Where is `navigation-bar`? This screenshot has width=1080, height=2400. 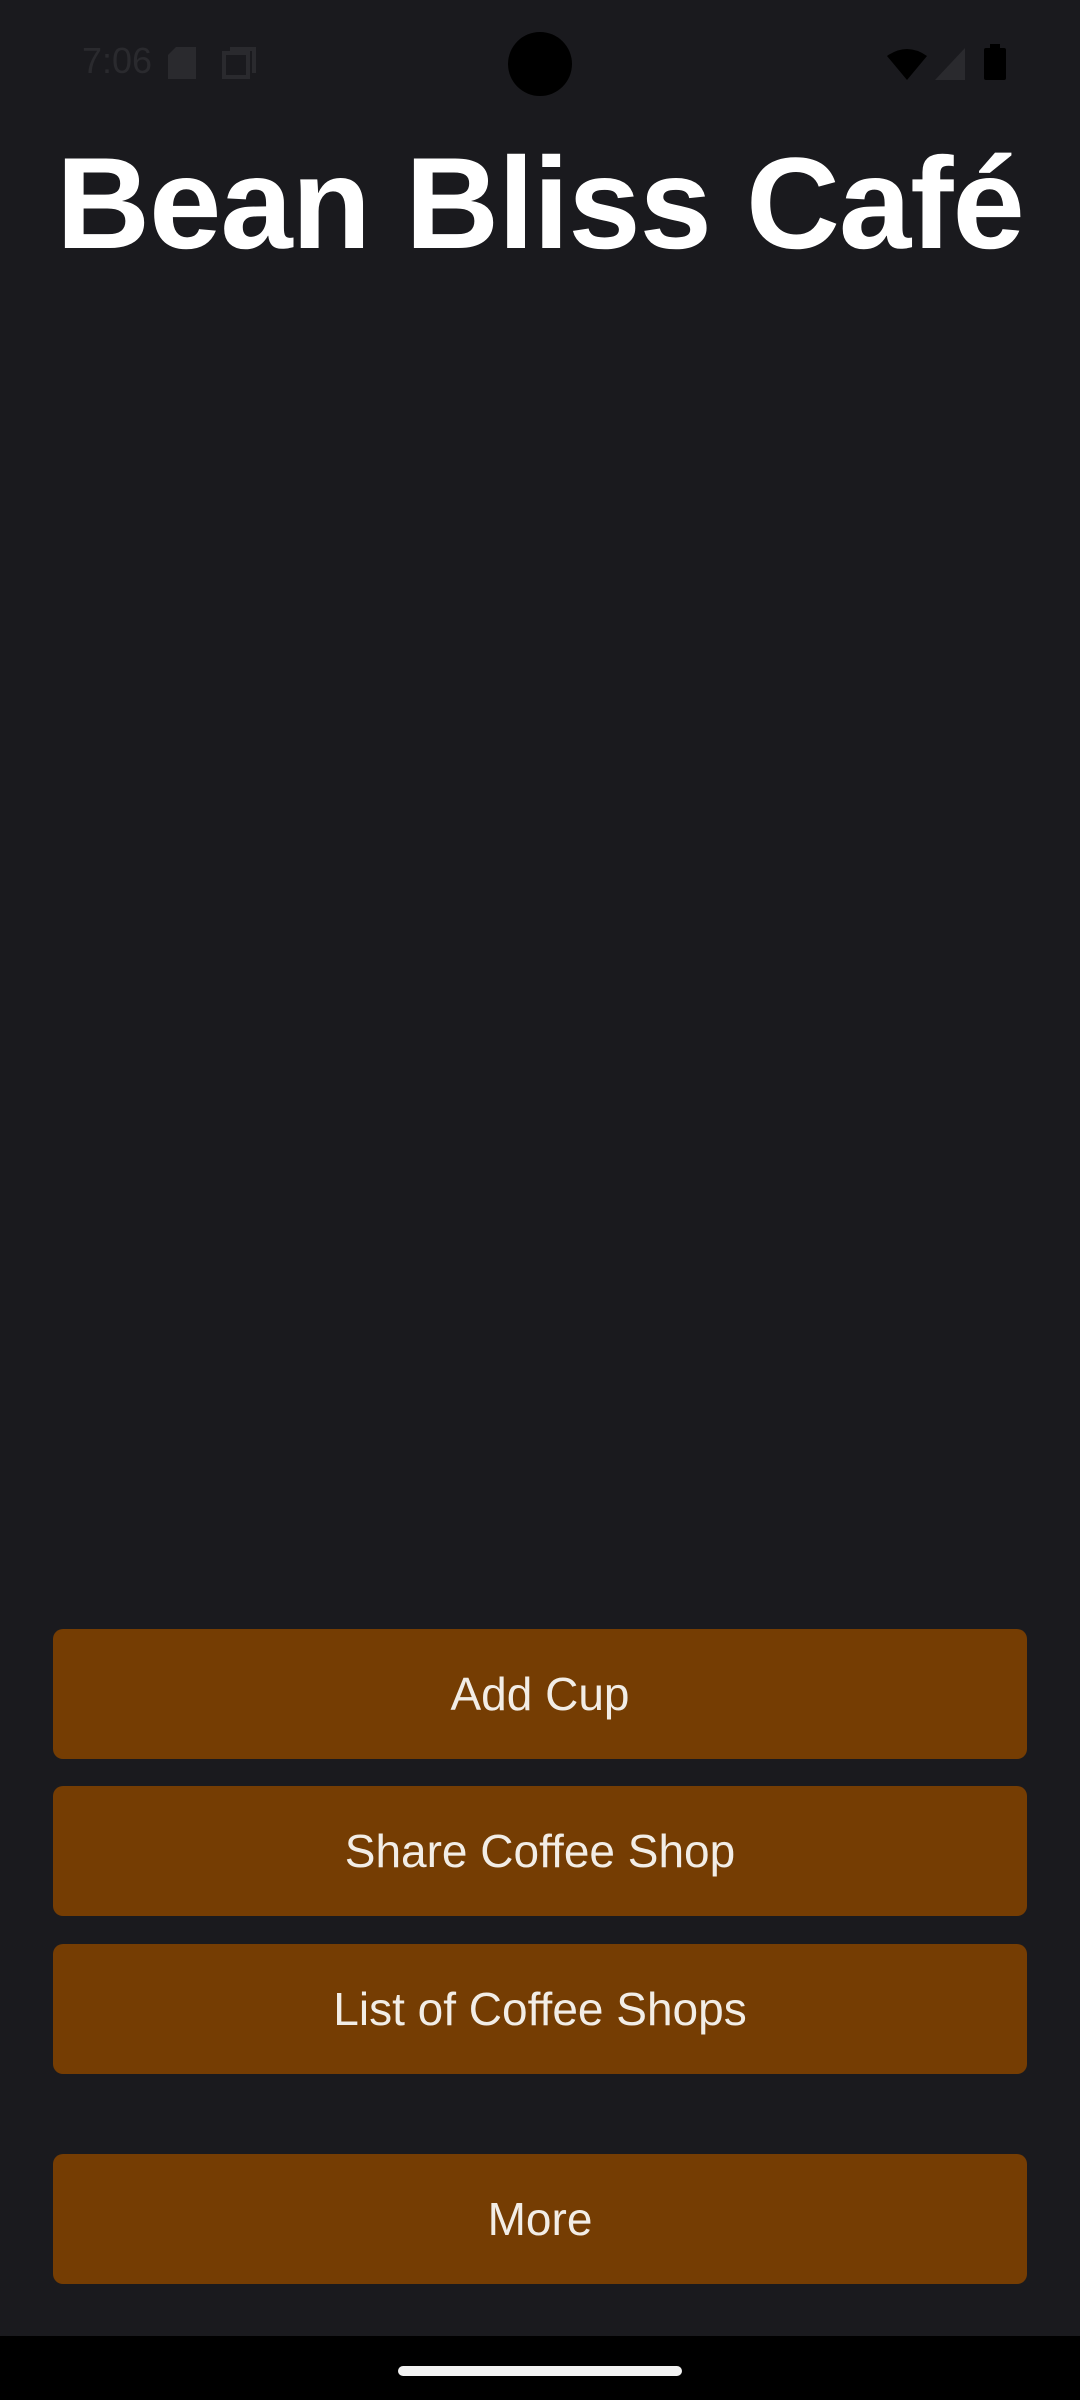 navigation-bar is located at coordinates (540, 2368).